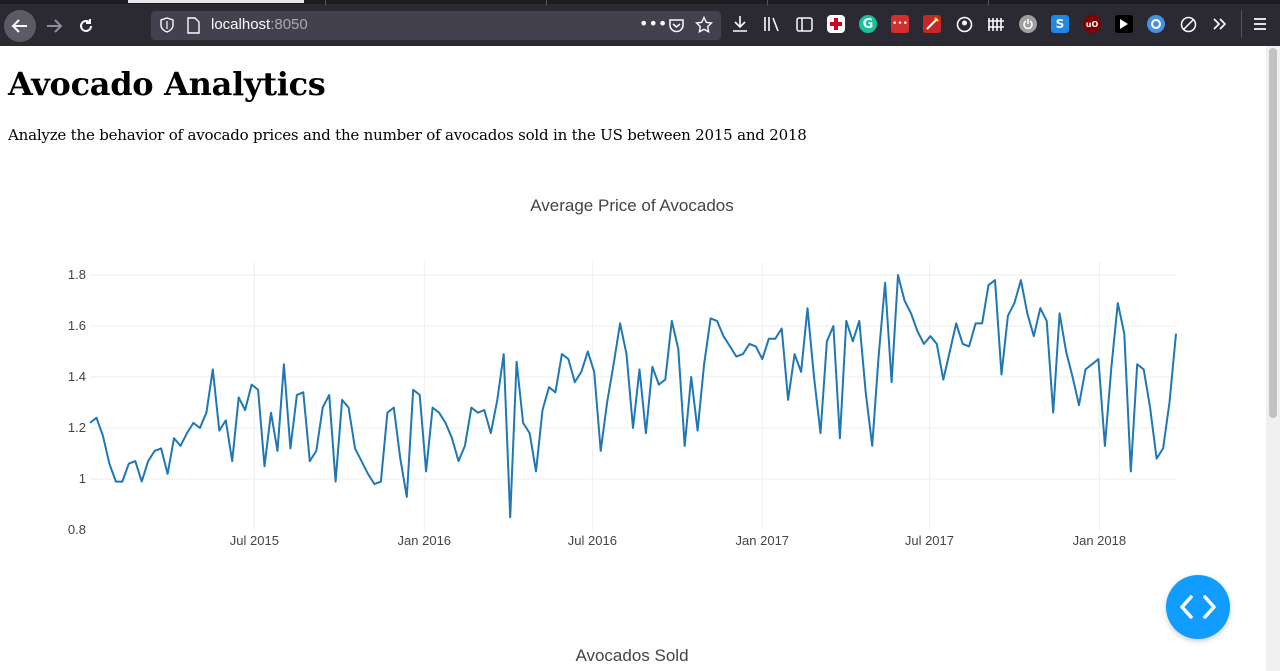 This screenshot has width=1280, height=671. Describe the element at coordinates (77, 325) in the screenshot. I see `y-tick-label: 1.6` at that location.